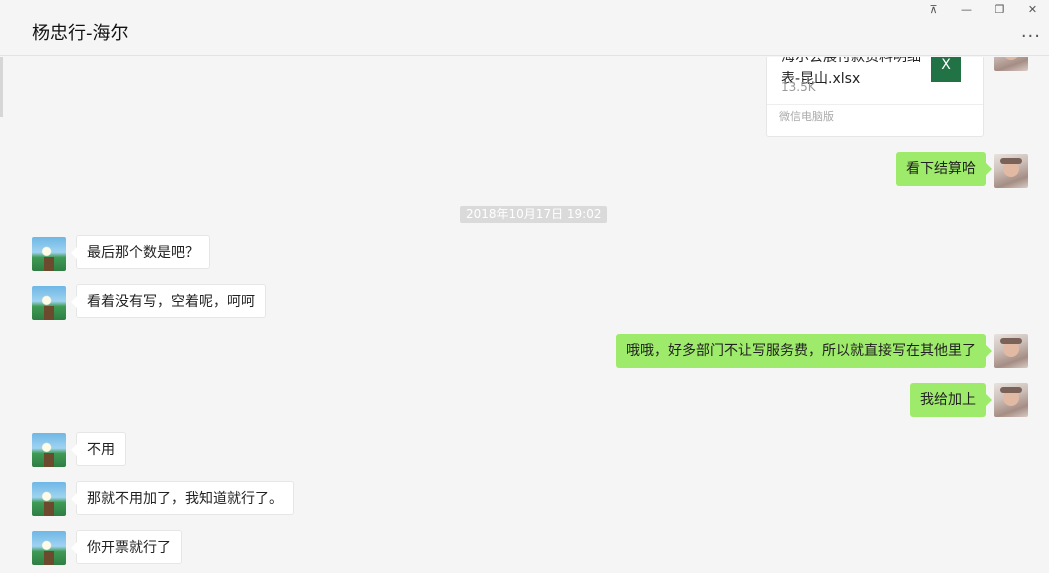 The width and height of the screenshot is (1049, 573). I want to click on window-controls: ⊼ — ❐ ✕, so click(983, 9).